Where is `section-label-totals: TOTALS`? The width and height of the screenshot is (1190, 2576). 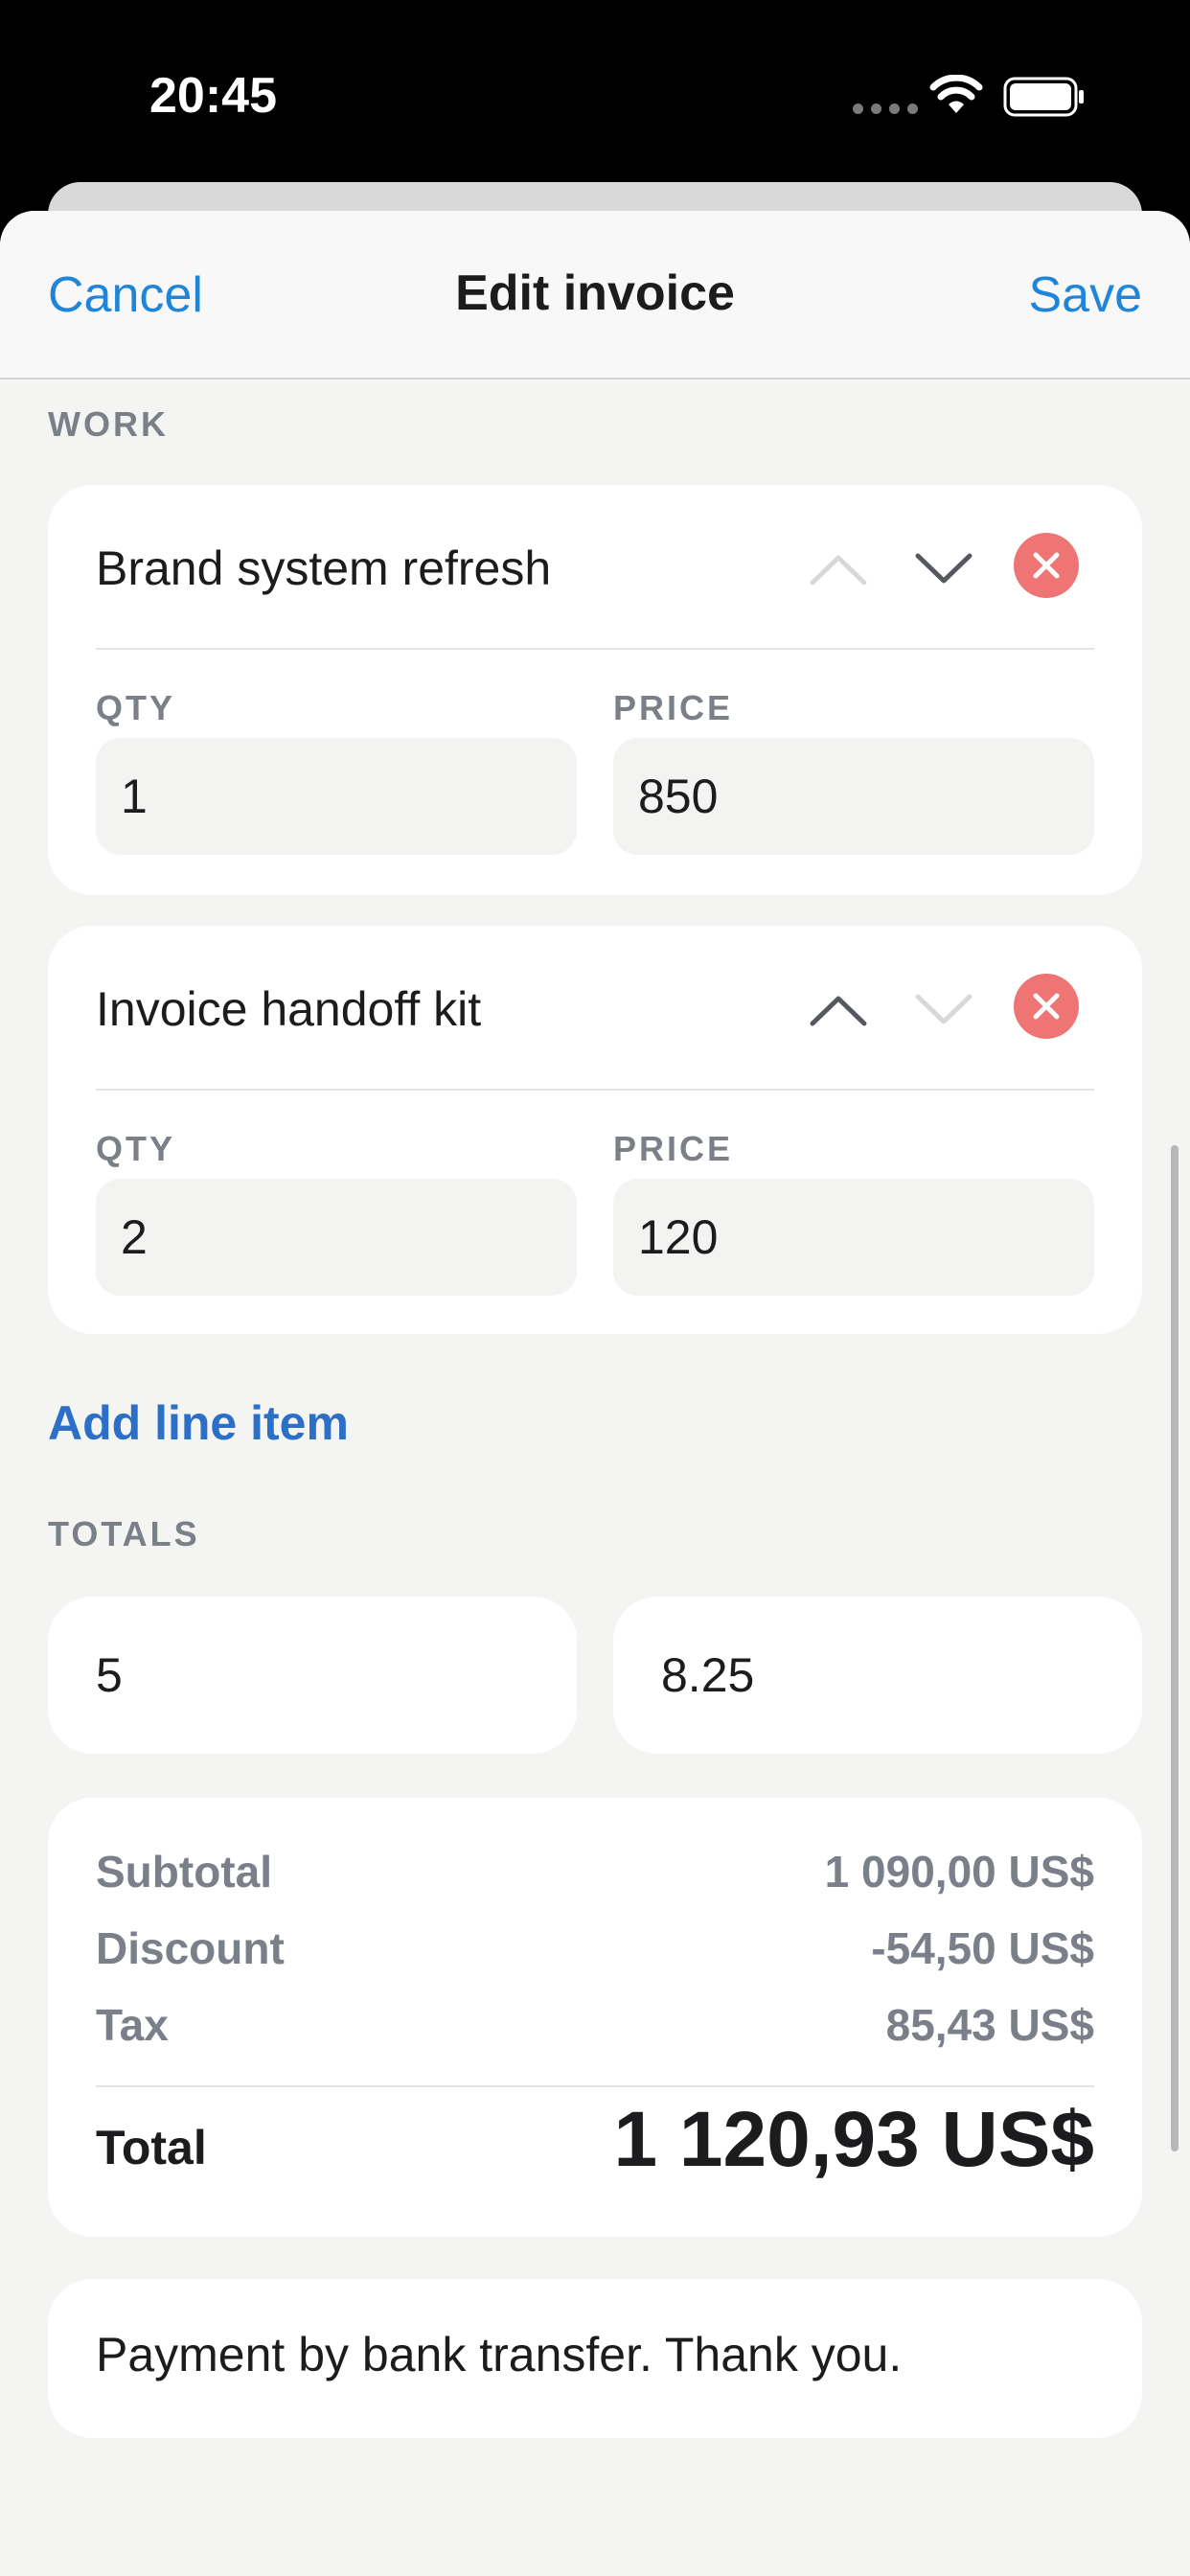
section-label-totals: TOTALS is located at coordinates (124, 1533).